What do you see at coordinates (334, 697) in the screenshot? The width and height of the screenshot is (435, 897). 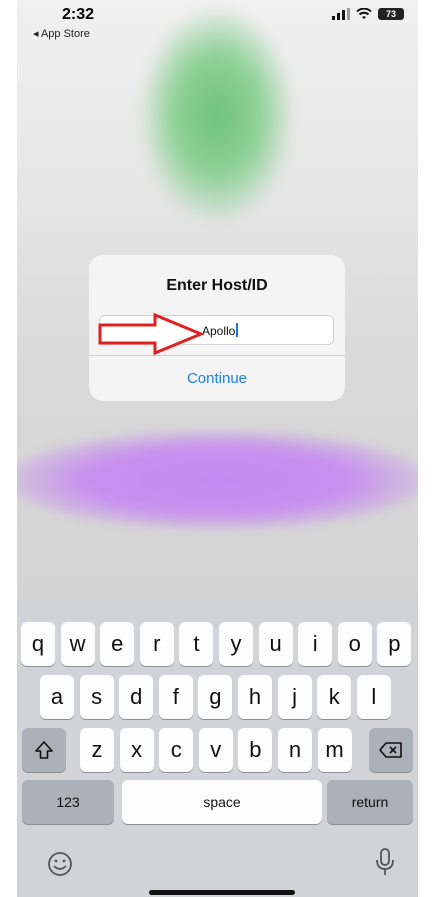 I see `key-k: k` at bounding box center [334, 697].